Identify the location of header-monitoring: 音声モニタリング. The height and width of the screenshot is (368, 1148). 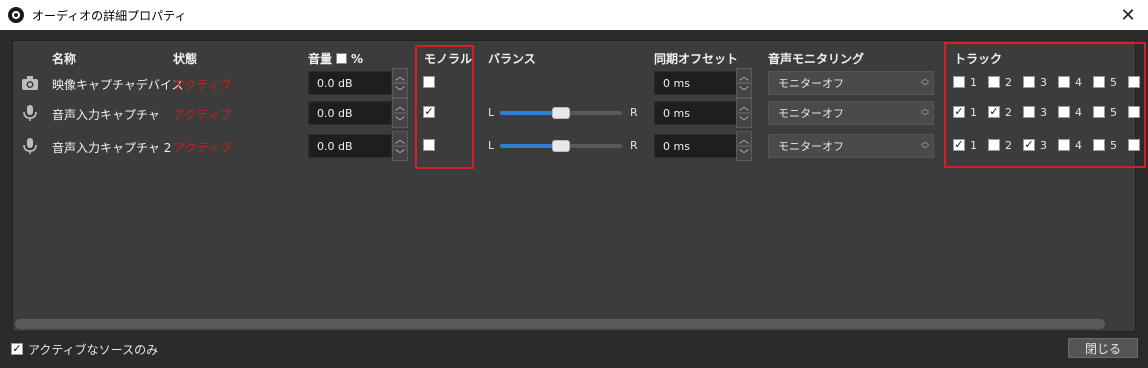
(816, 59).